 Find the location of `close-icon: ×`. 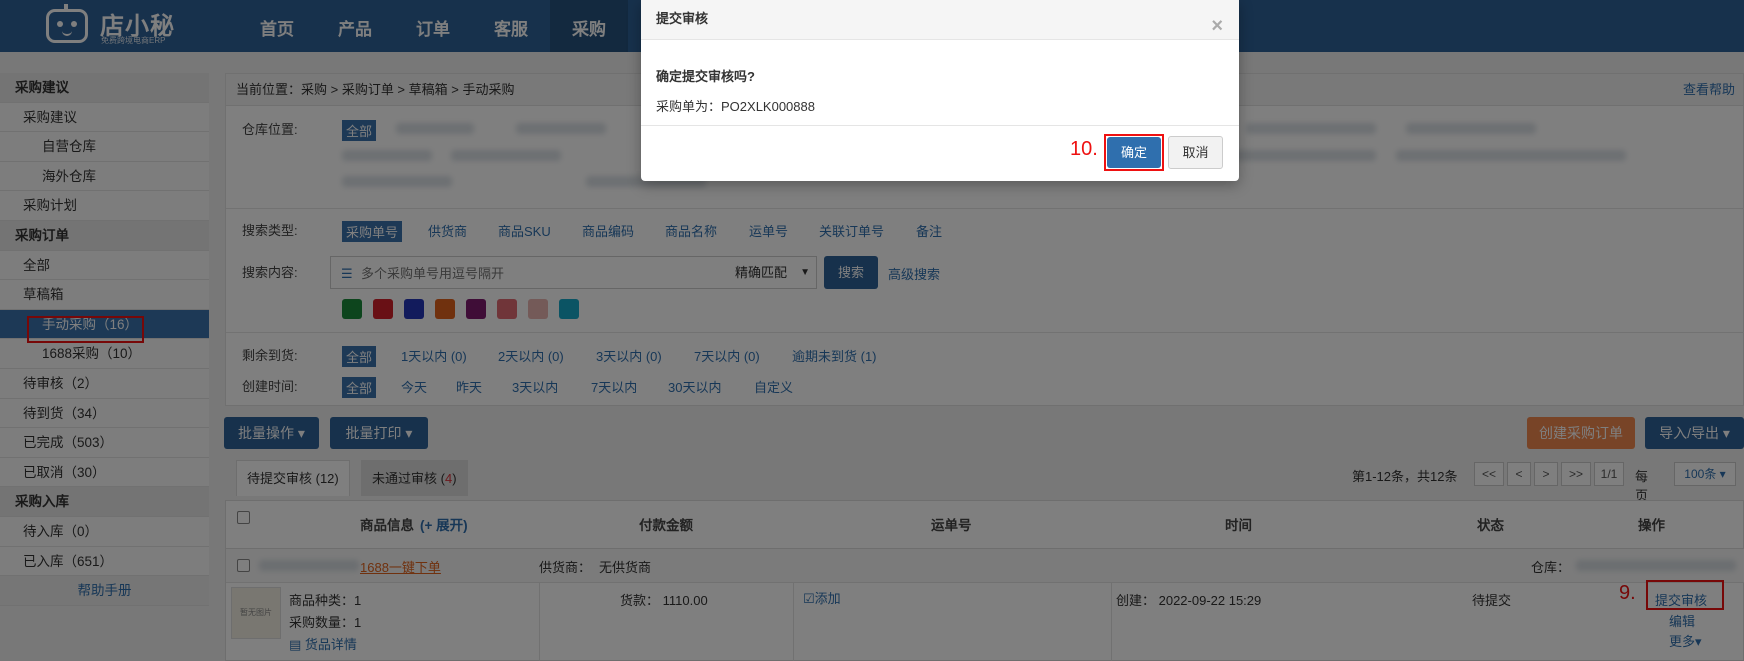

close-icon: × is located at coordinates (1217, 26).